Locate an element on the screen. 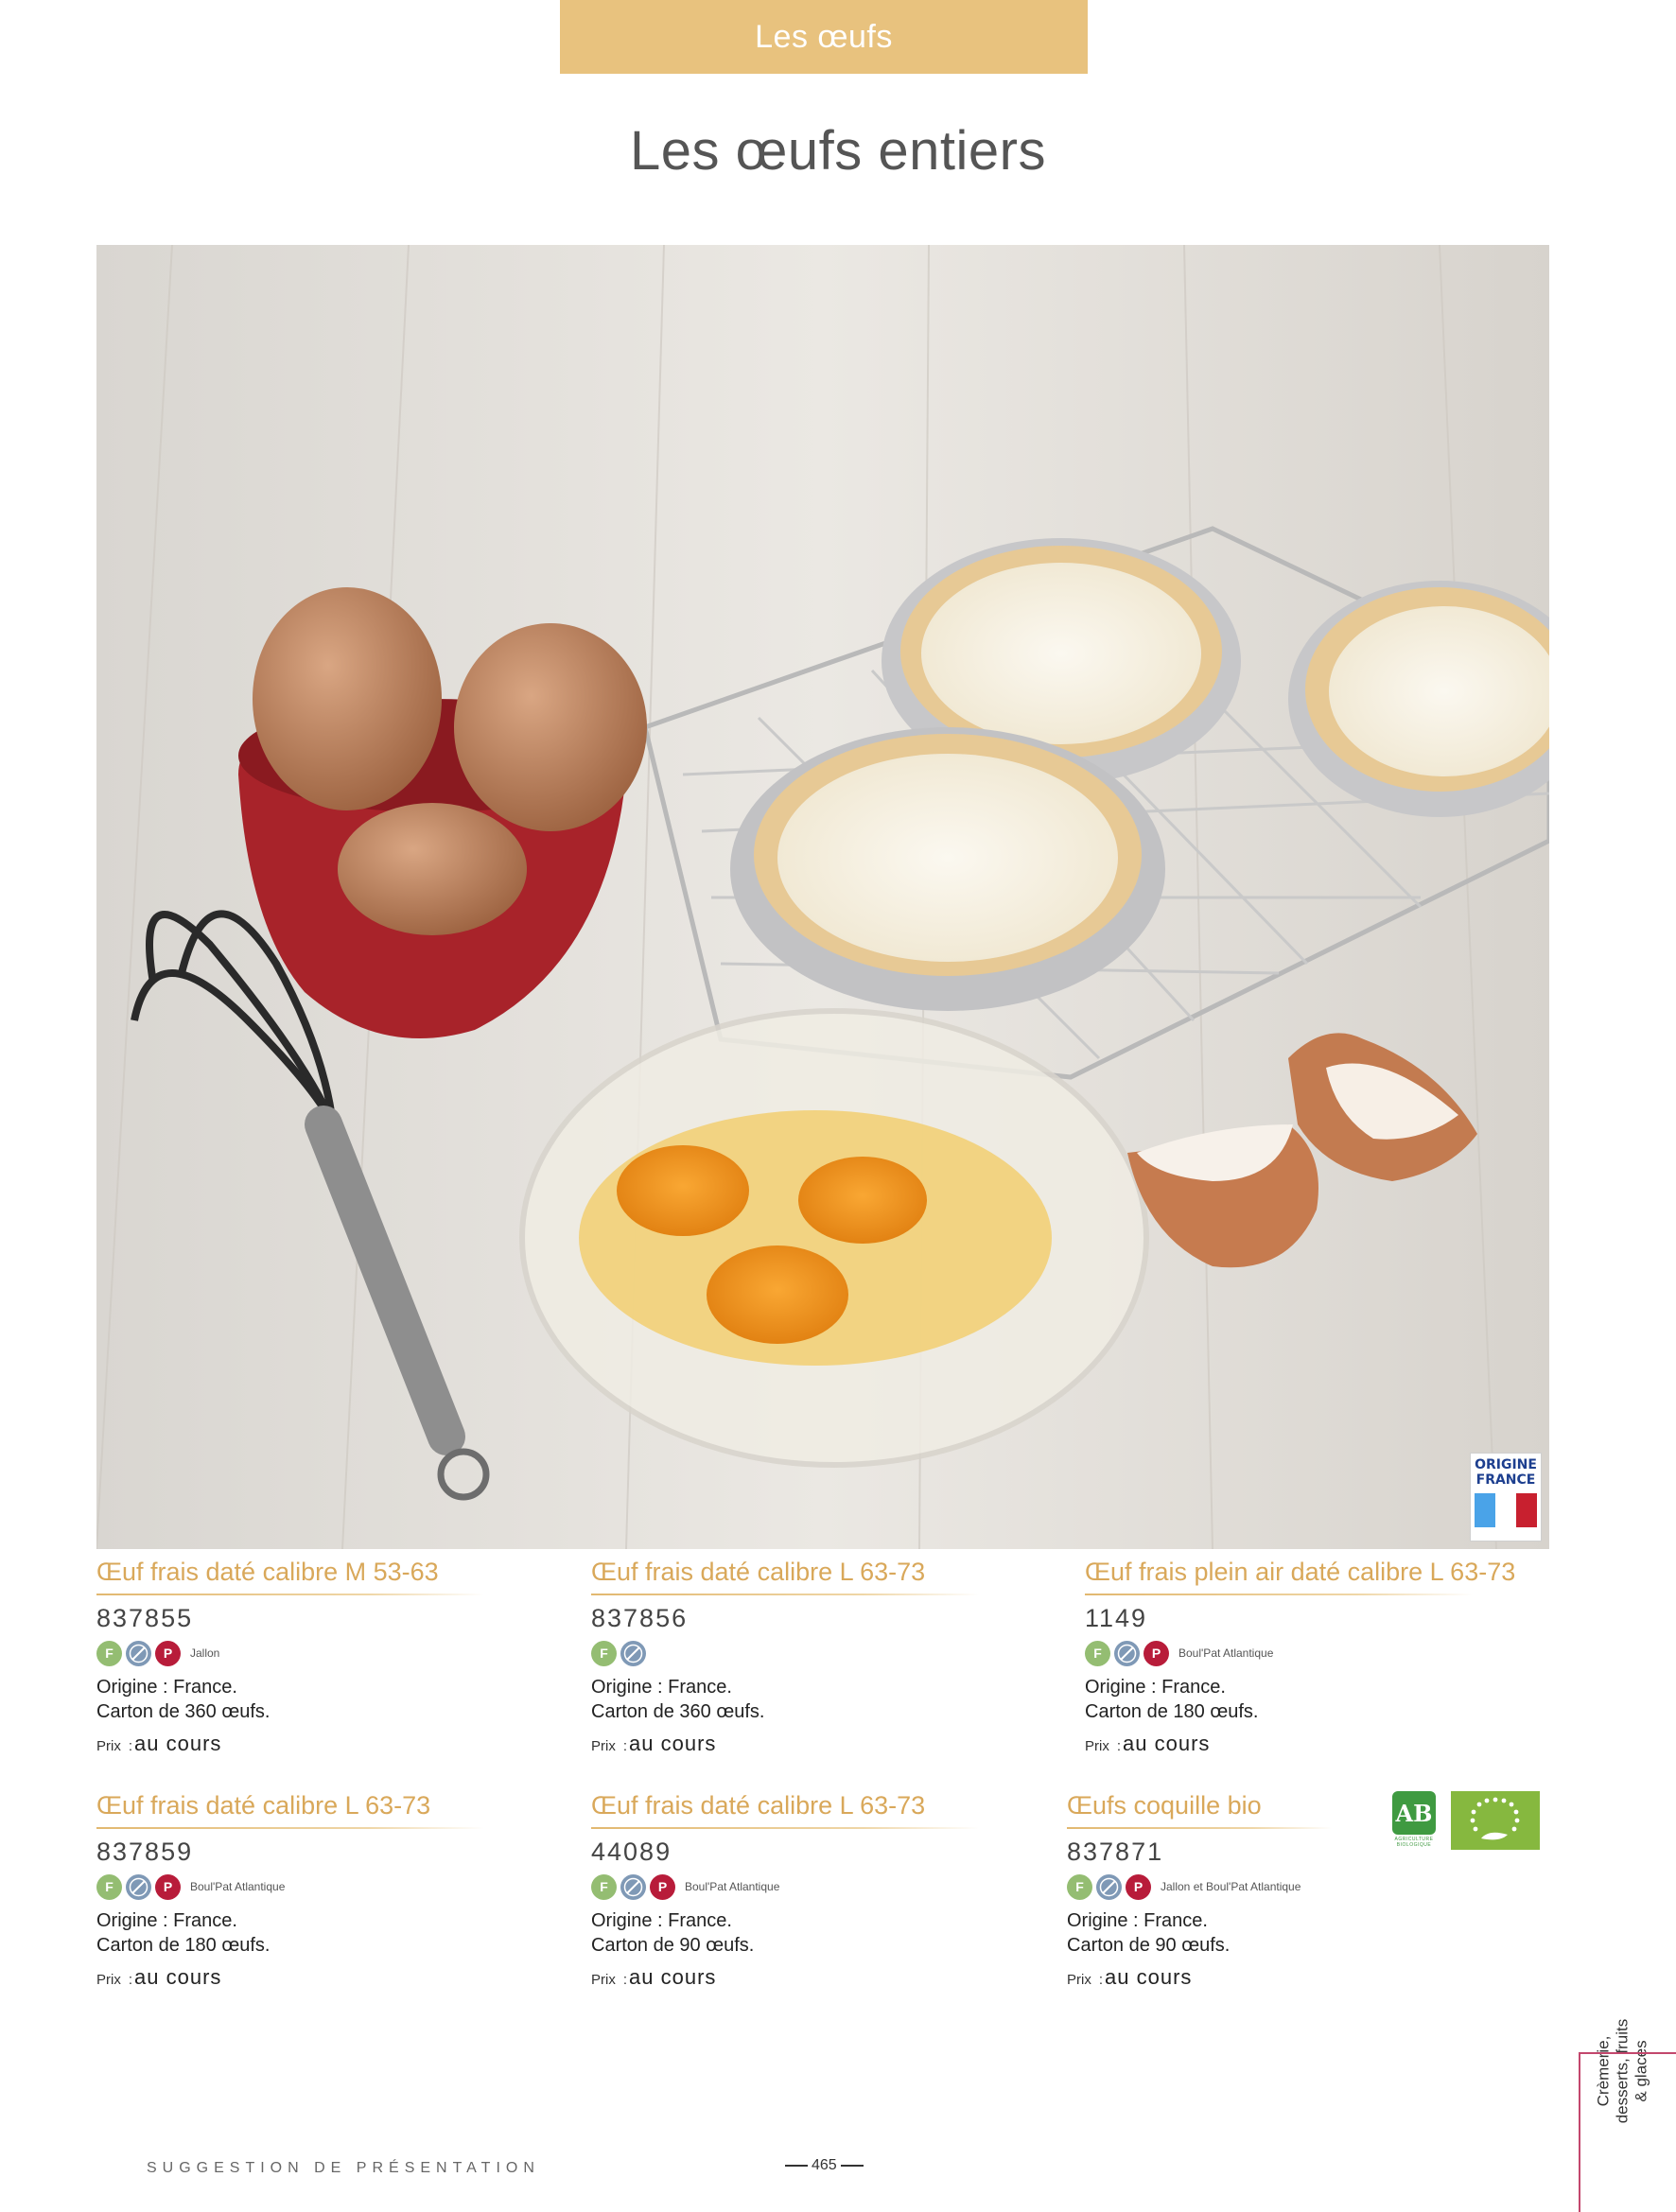 This screenshot has height=2212, width=1676. section-tab: Les œufs is located at coordinates (824, 37).